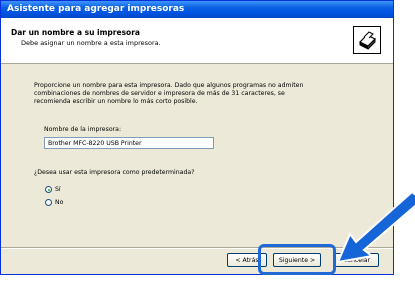 This screenshot has height=300, width=415. What do you see at coordinates (197, 9) in the screenshot?
I see `window-title: Asistente para agregar impresoras` at bounding box center [197, 9].